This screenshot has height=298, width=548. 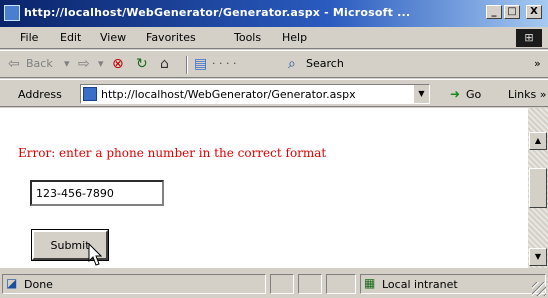 What do you see at coordinates (341, 284) in the screenshot?
I see `status-pane-blank` at bounding box center [341, 284].